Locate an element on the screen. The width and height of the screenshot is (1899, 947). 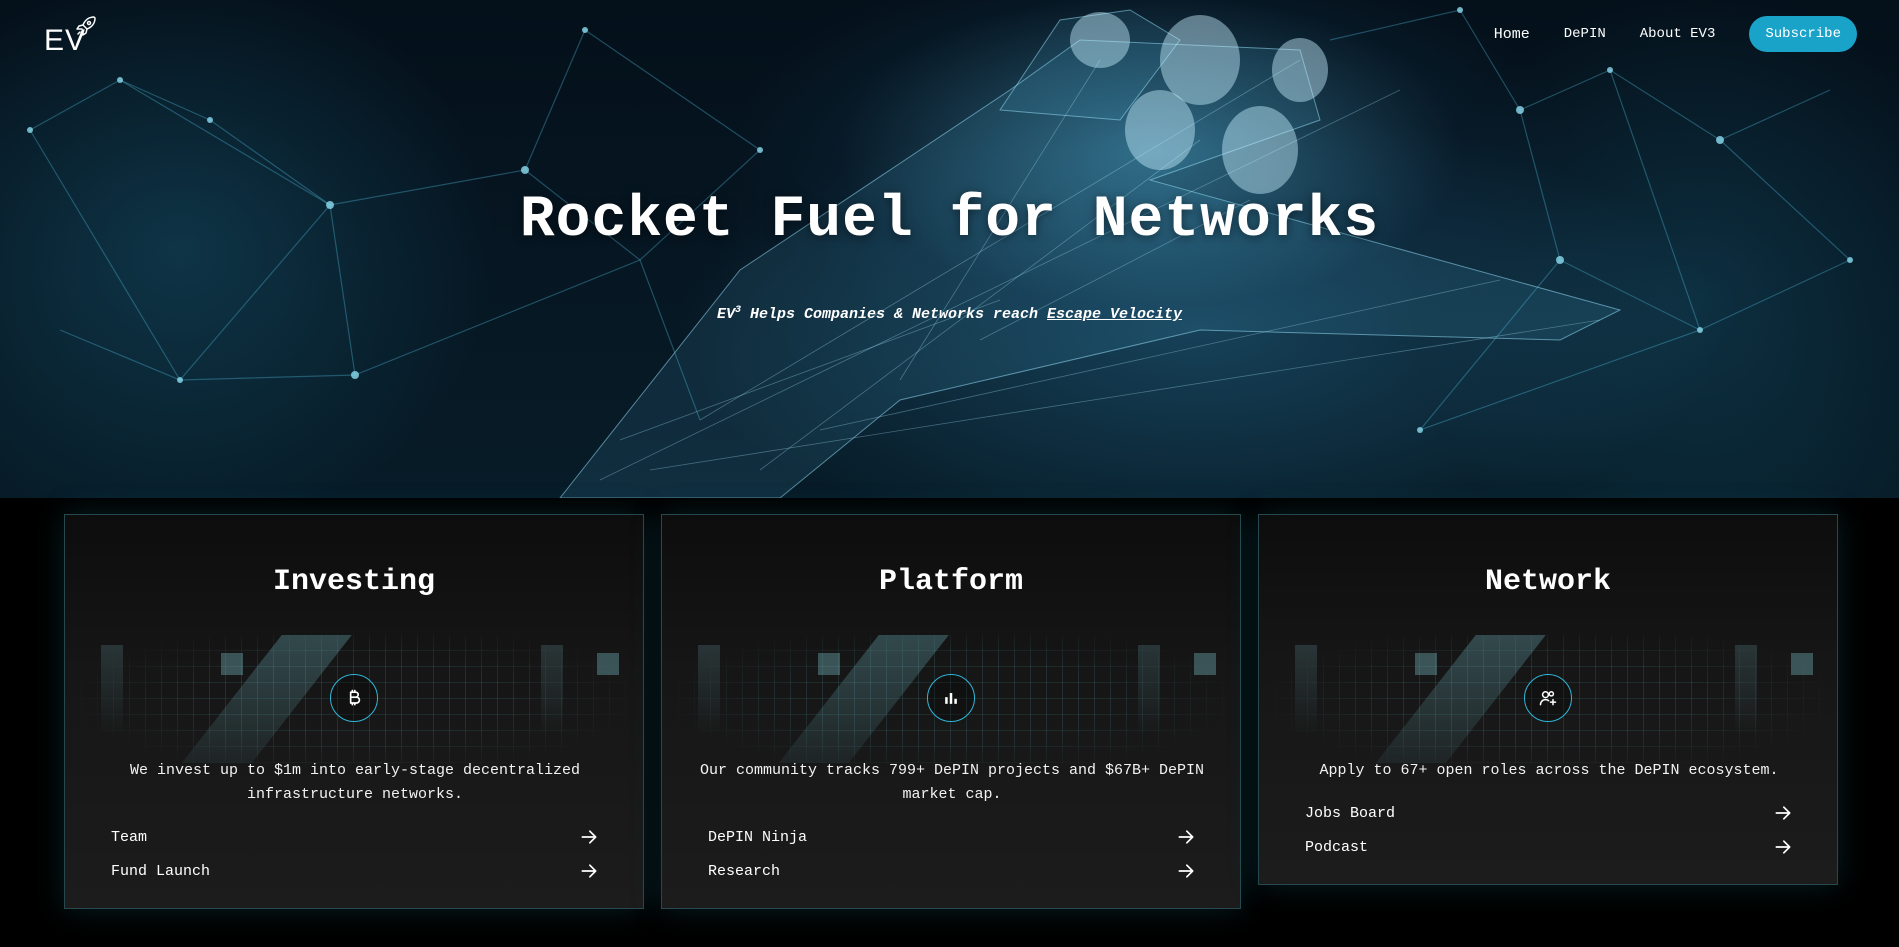
link-depin-ninja: DePIN Ninja is located at coordinates (952, 837).